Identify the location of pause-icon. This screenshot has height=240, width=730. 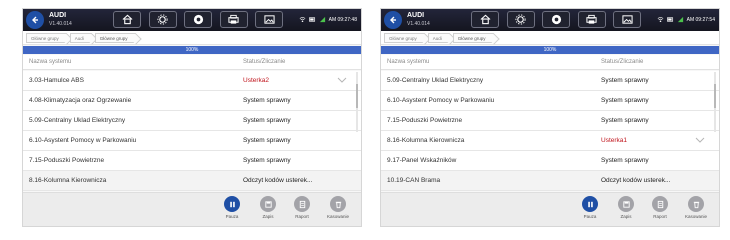
(232, 204).